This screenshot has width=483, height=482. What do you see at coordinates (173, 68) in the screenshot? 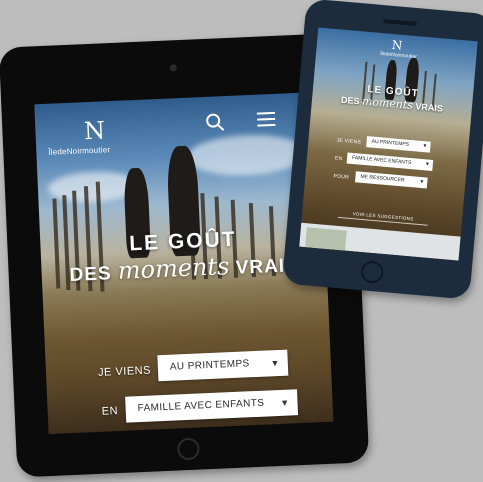
I see `tablet-camera` at bounding box center [173, 68].